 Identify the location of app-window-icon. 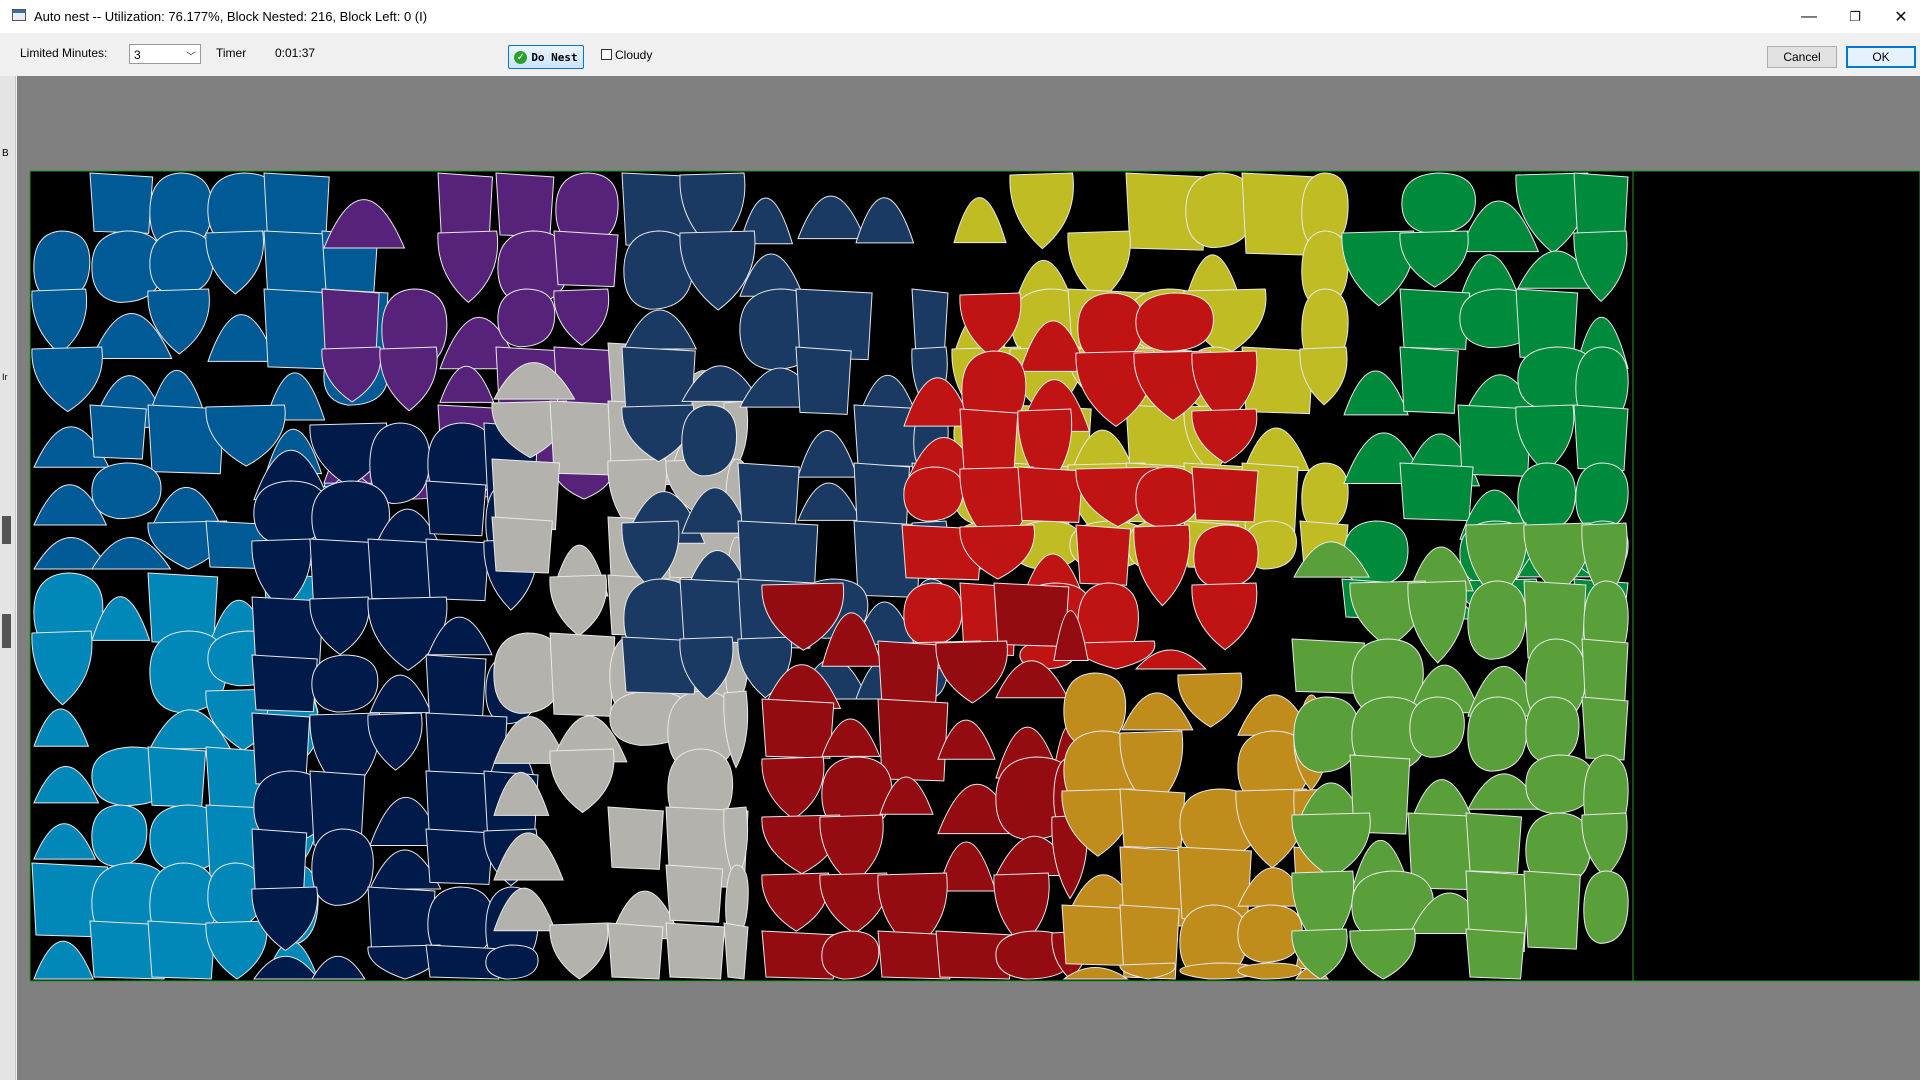
(19, 15).